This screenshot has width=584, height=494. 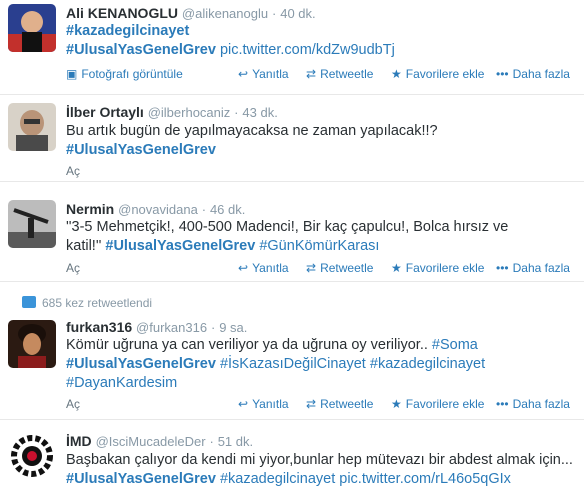 What do you see at coordinates (297, 13) in the screenshot?
I see `timestamp: 40 dk.` at bounding box center [297, 13].